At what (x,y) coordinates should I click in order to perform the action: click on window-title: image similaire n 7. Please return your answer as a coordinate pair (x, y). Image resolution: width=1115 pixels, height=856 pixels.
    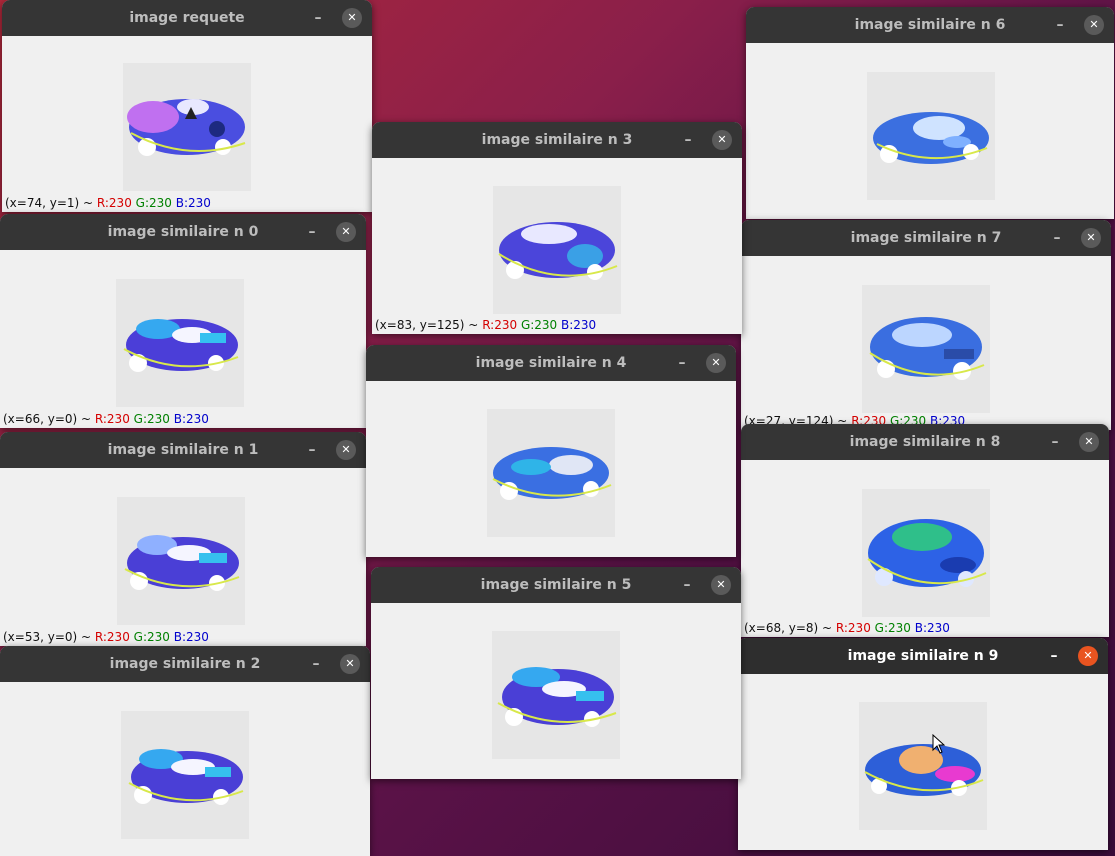
    Looking at the image, I should click on (926, 238).